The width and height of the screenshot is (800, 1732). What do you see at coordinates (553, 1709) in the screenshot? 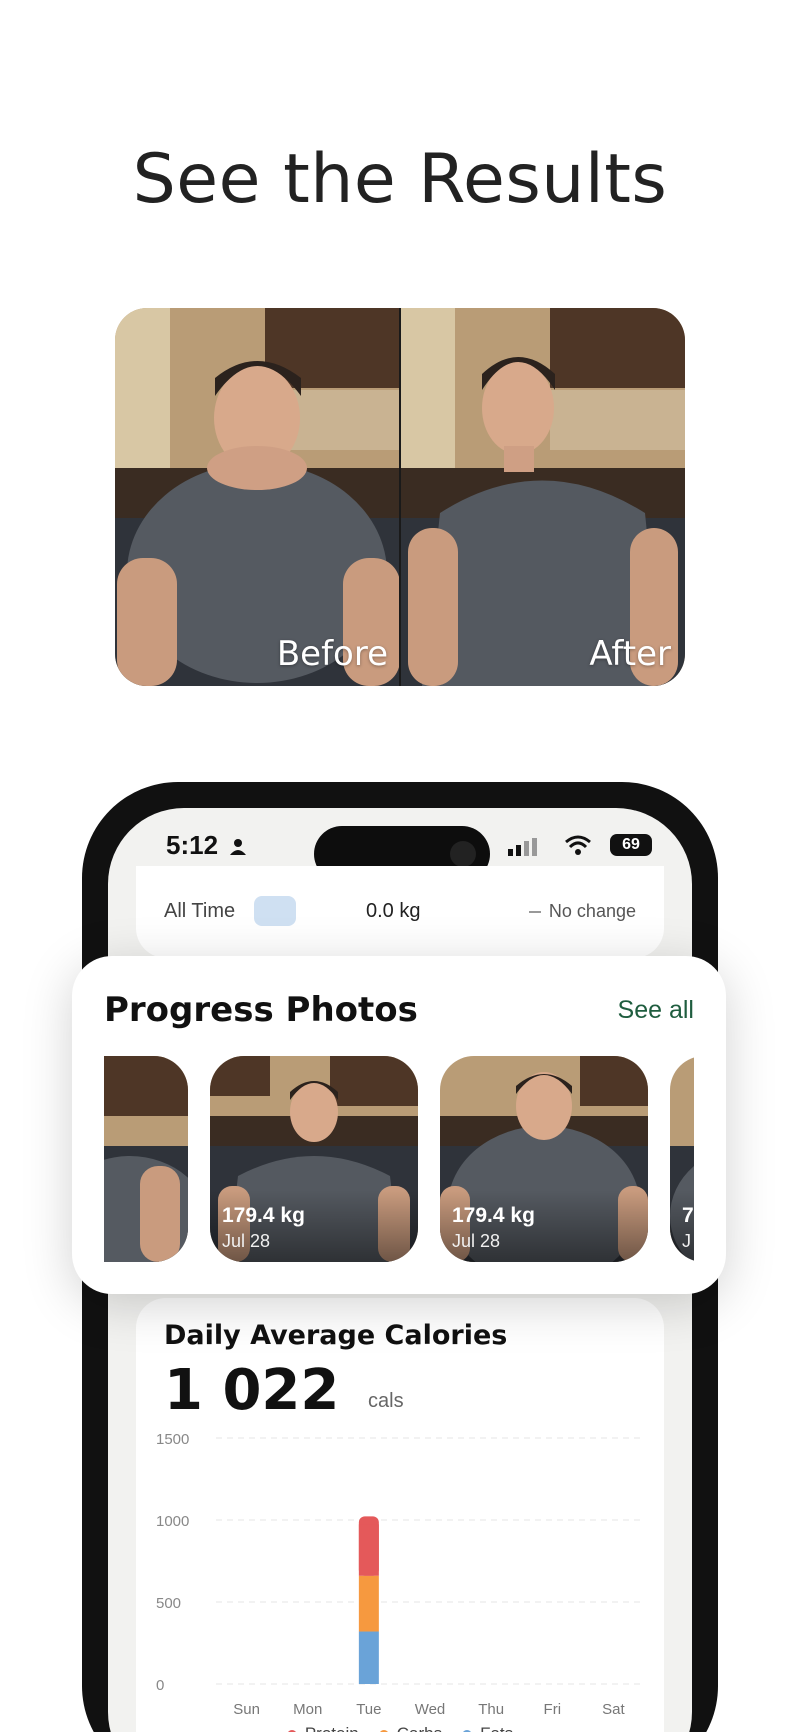
I see `x-tick-label: Fri` at bounding box center [553, 1709].